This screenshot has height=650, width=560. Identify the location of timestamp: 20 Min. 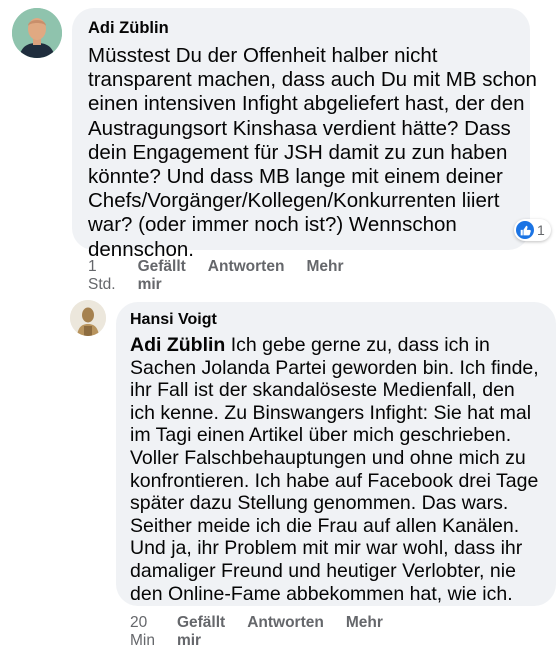
(142, 632).